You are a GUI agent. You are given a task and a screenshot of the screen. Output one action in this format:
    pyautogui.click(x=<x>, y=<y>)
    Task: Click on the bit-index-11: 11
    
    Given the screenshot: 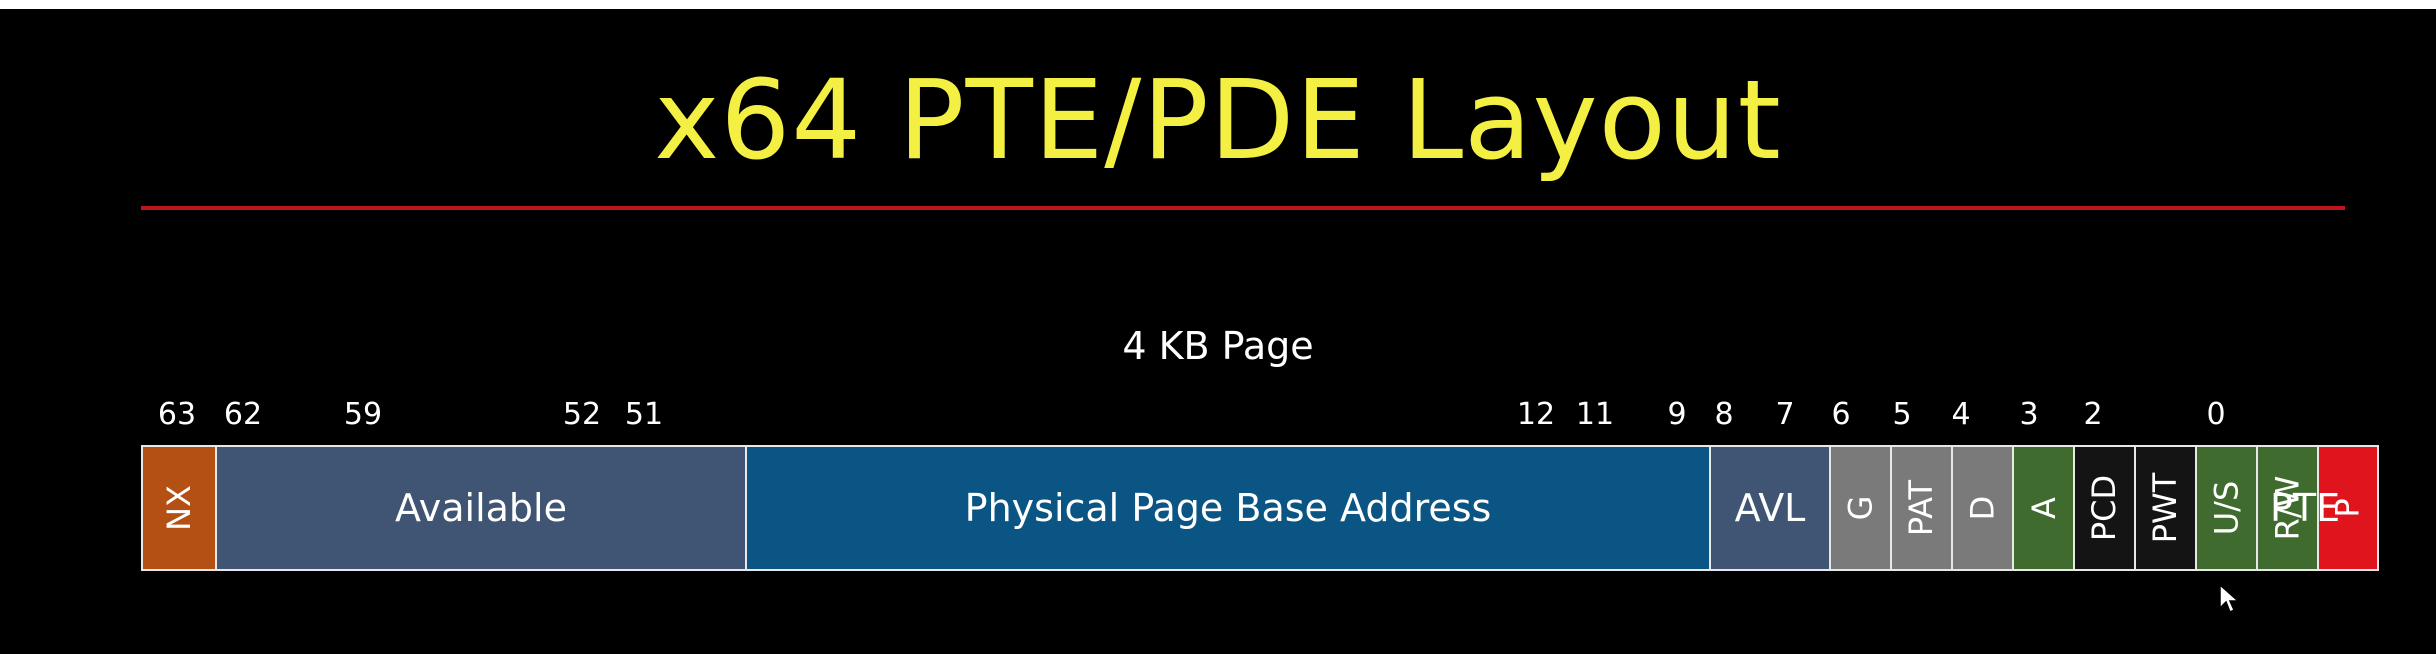 What is the action you would take?
    pyautogui.click(x=1595, y=414)
    